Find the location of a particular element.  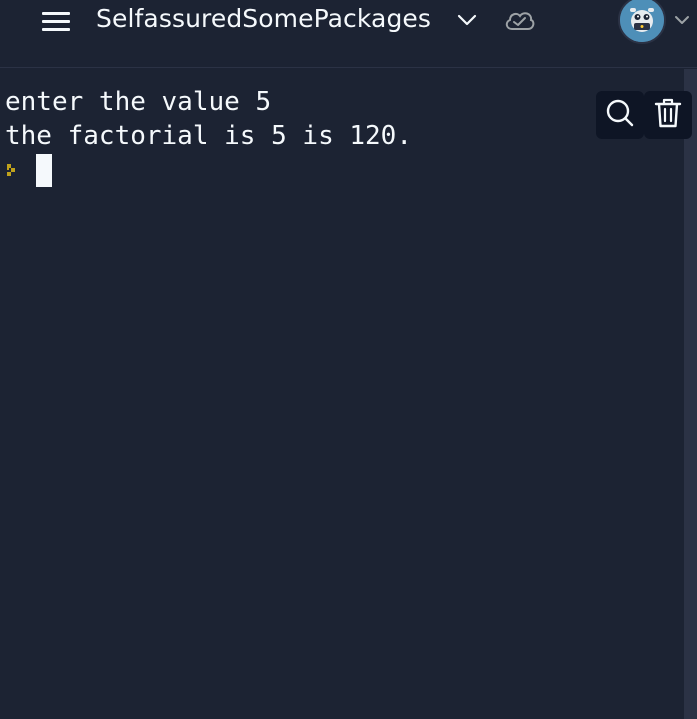

console-line: the factorial is 5 is 120. is located at coordinates (208, 136).